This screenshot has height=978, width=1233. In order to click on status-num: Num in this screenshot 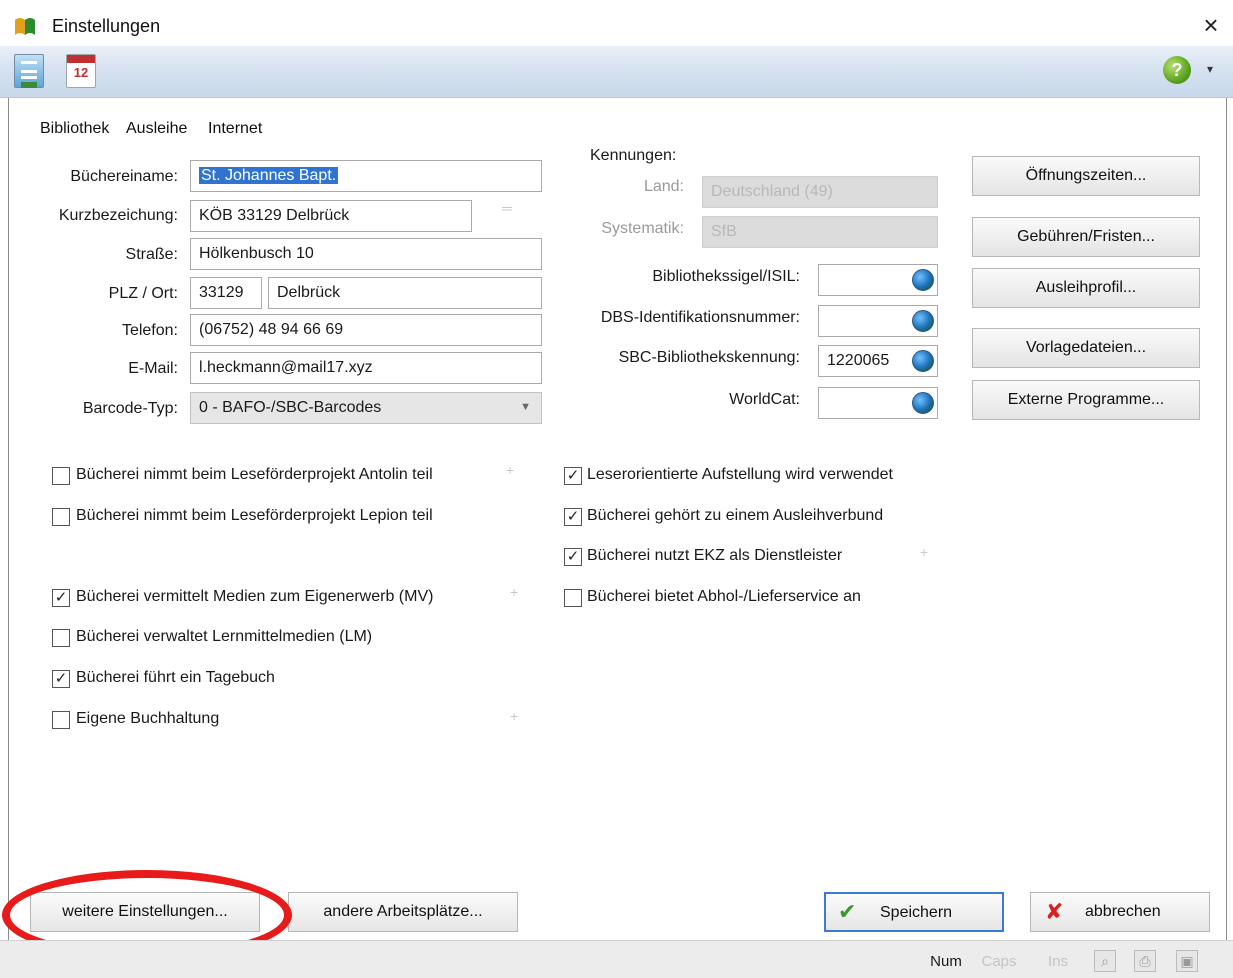, I will do `click(946, 961)`.